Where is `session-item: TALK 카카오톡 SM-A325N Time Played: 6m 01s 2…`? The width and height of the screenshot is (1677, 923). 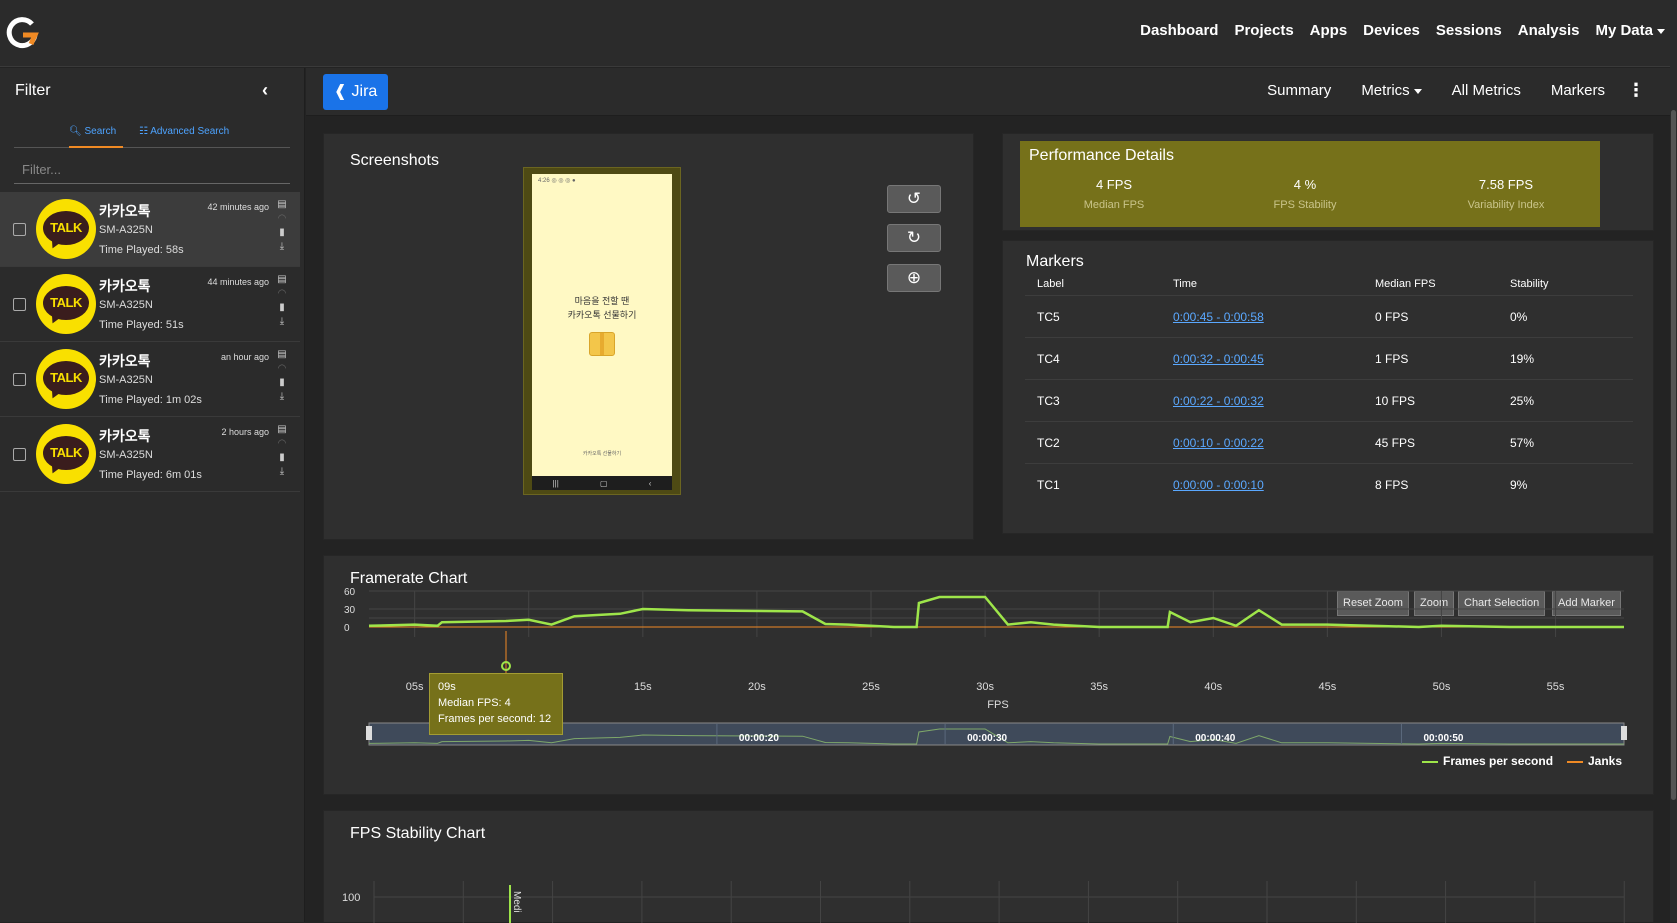
session-item: TALK 카카오톡 SM-A325N Time Played: 6m 01s 2… is located at coordinates (150, 454).